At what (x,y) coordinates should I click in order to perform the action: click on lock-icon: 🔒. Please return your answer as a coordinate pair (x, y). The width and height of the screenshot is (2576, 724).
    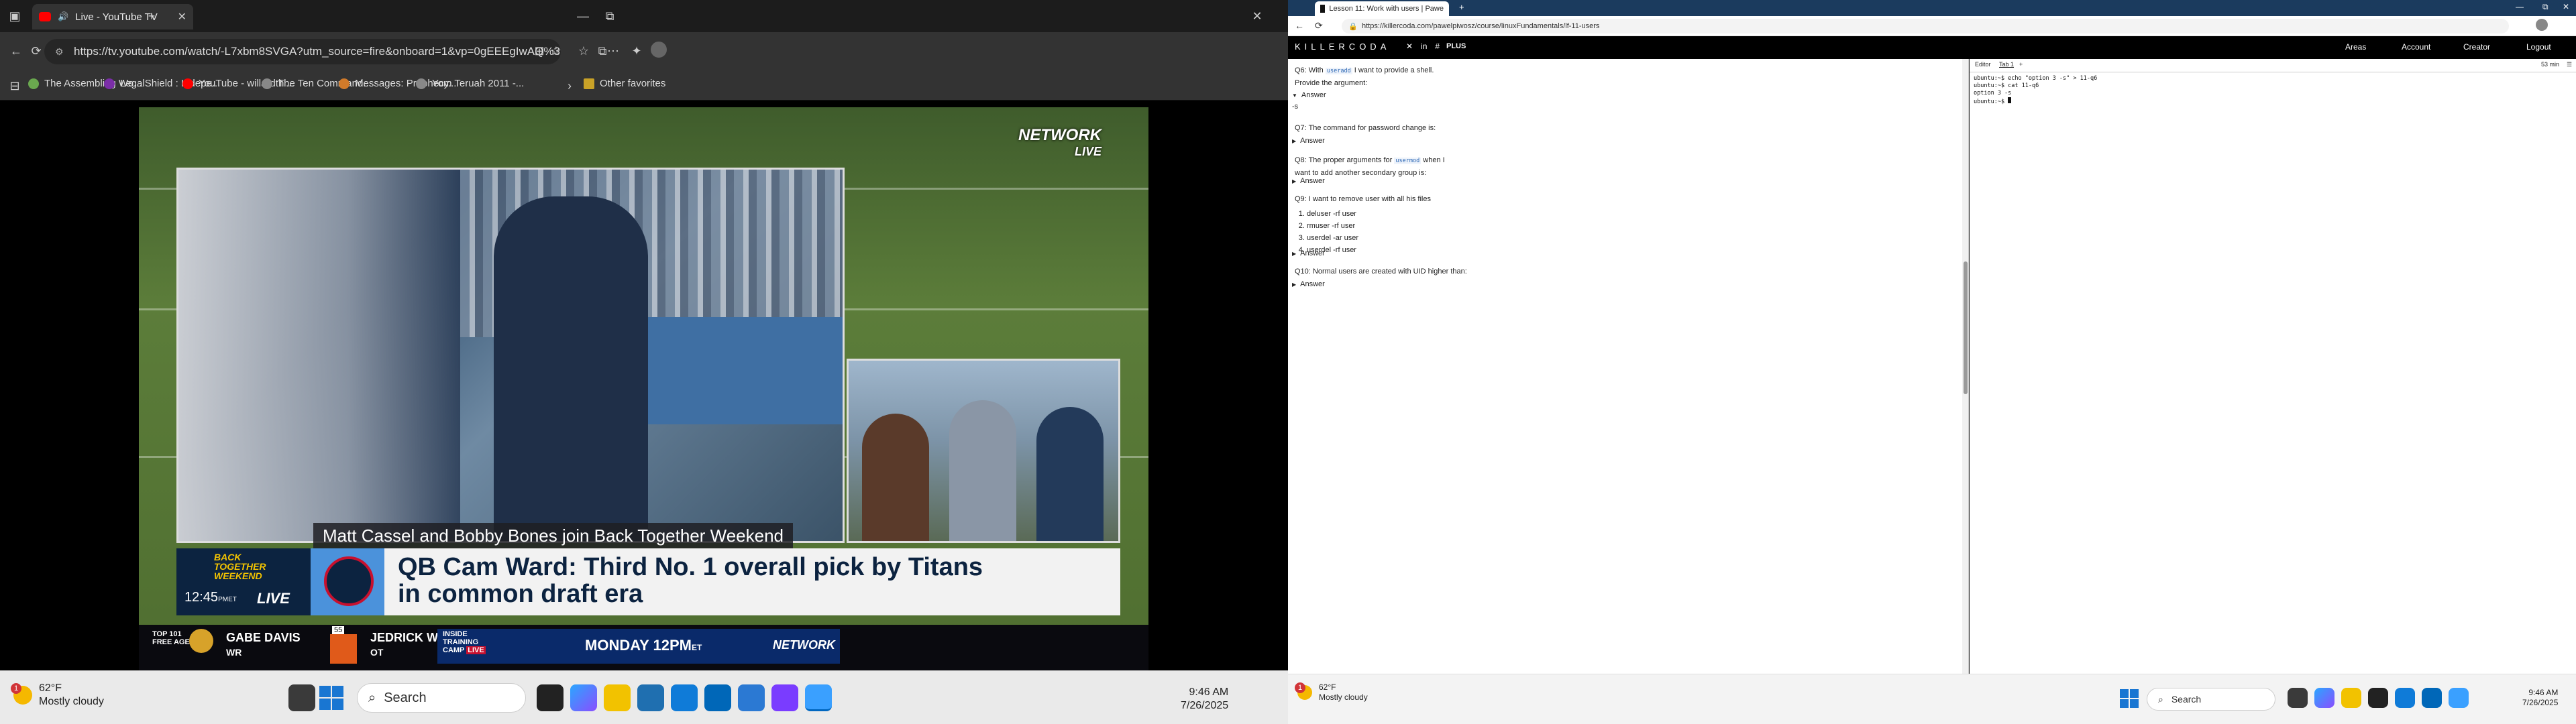
    Looking at the image, I should click on (1353, 27).